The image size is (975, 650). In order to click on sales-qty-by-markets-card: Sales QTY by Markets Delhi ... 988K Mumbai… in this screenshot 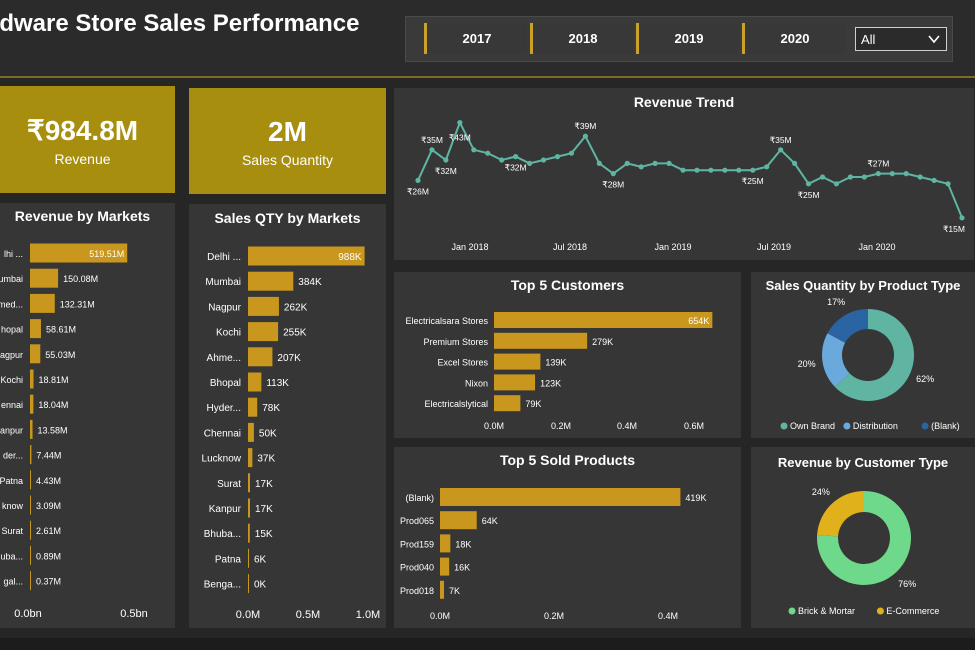, I will do `click(287, 416)`.